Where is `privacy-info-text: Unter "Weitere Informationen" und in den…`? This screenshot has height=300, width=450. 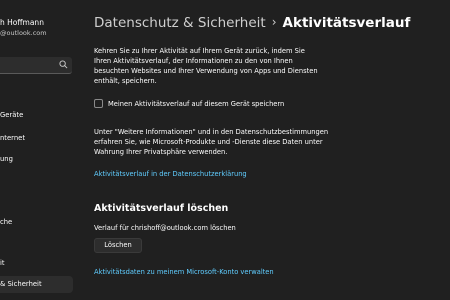
privacy-info-text: Unter "Weitere Informationen" und in den… is located at coordinates (211, 142).